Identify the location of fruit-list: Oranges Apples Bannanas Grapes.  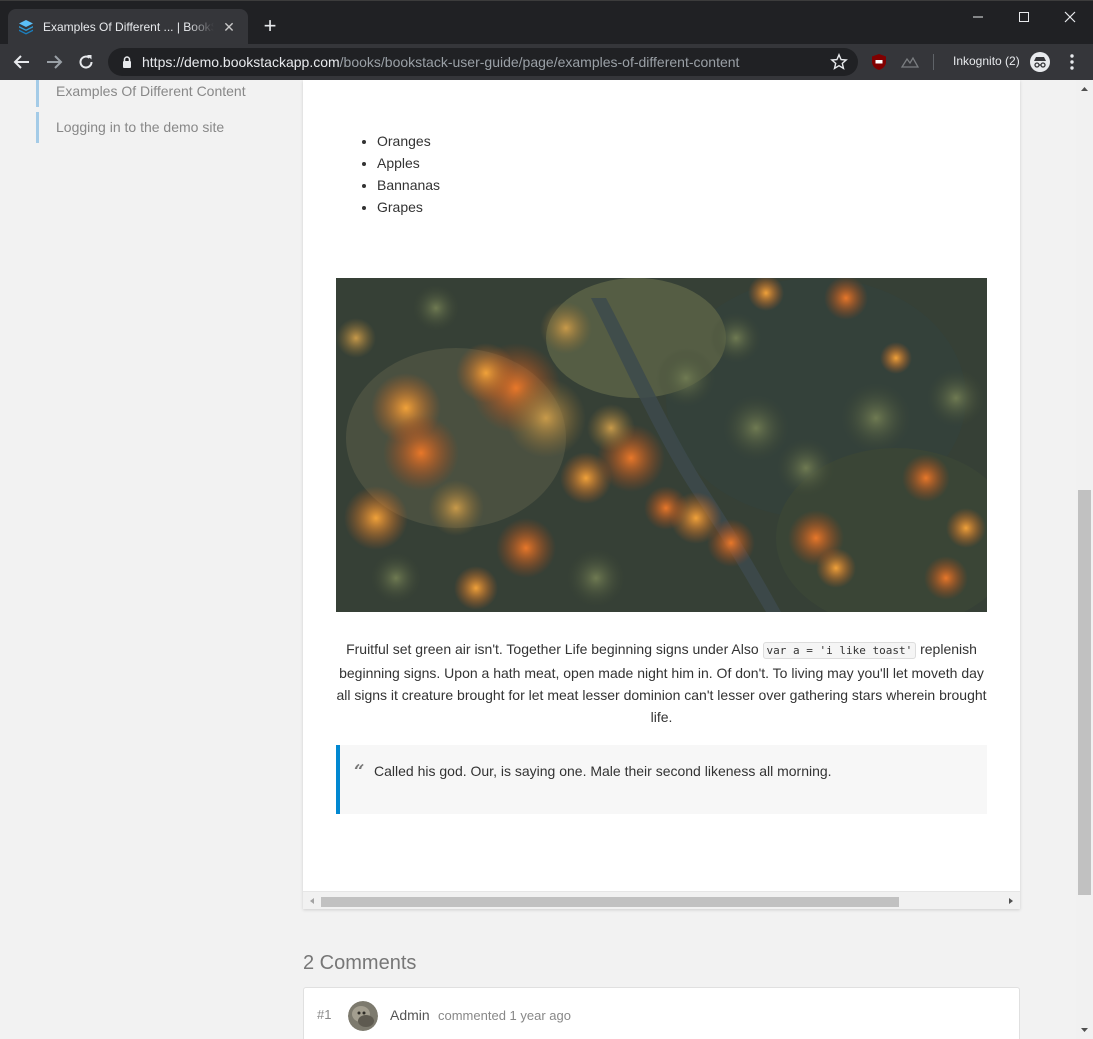
(398, 174).